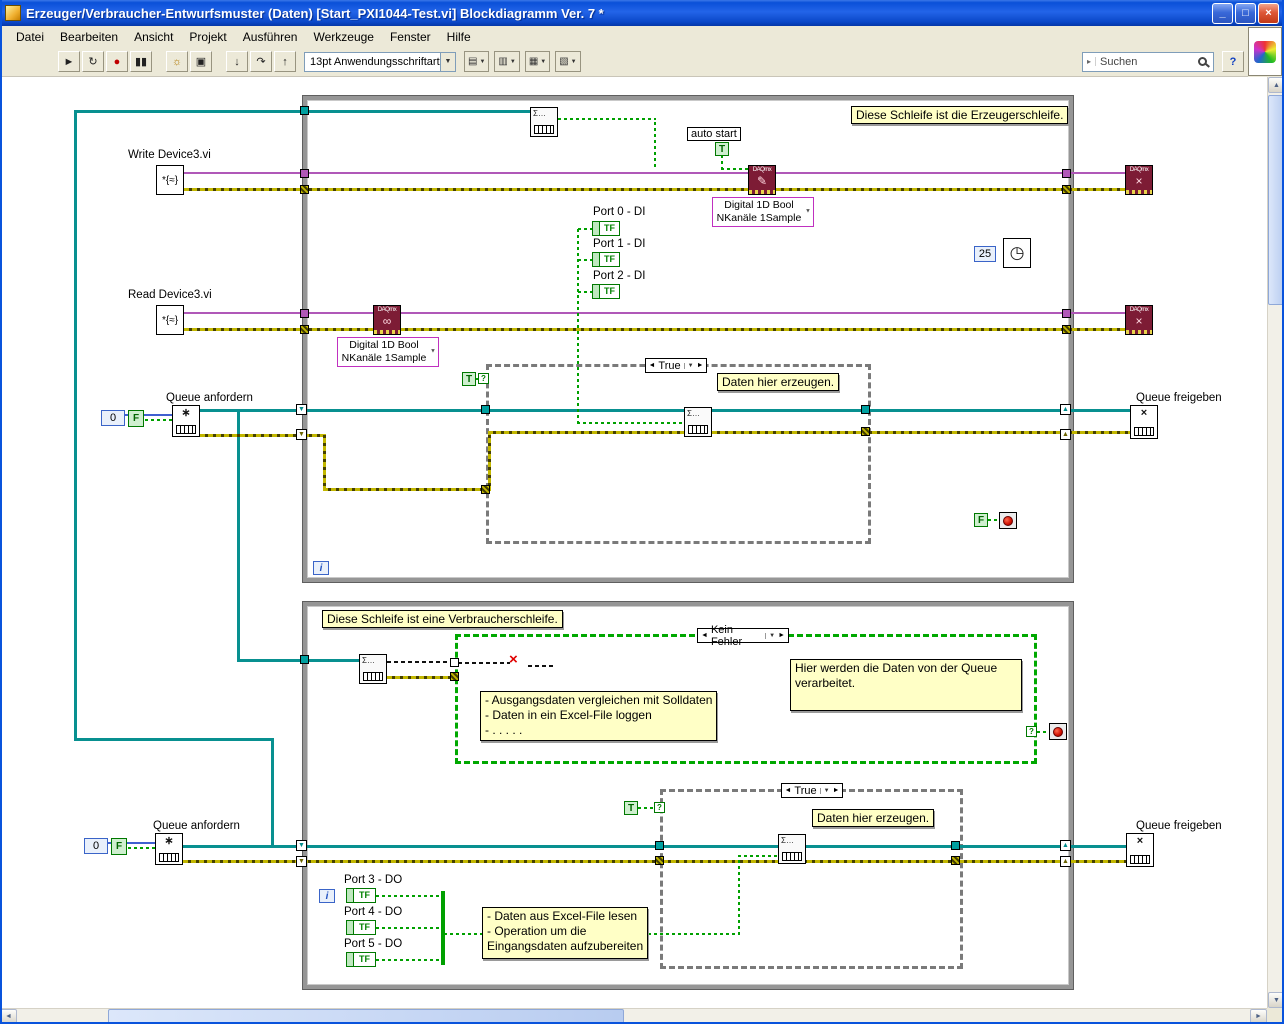 The height and width of the screenshot is (1024, 1284). Describe the element at coordinates (237, 61) in the screenshot. I see `step-into-button: ↓` at that location.